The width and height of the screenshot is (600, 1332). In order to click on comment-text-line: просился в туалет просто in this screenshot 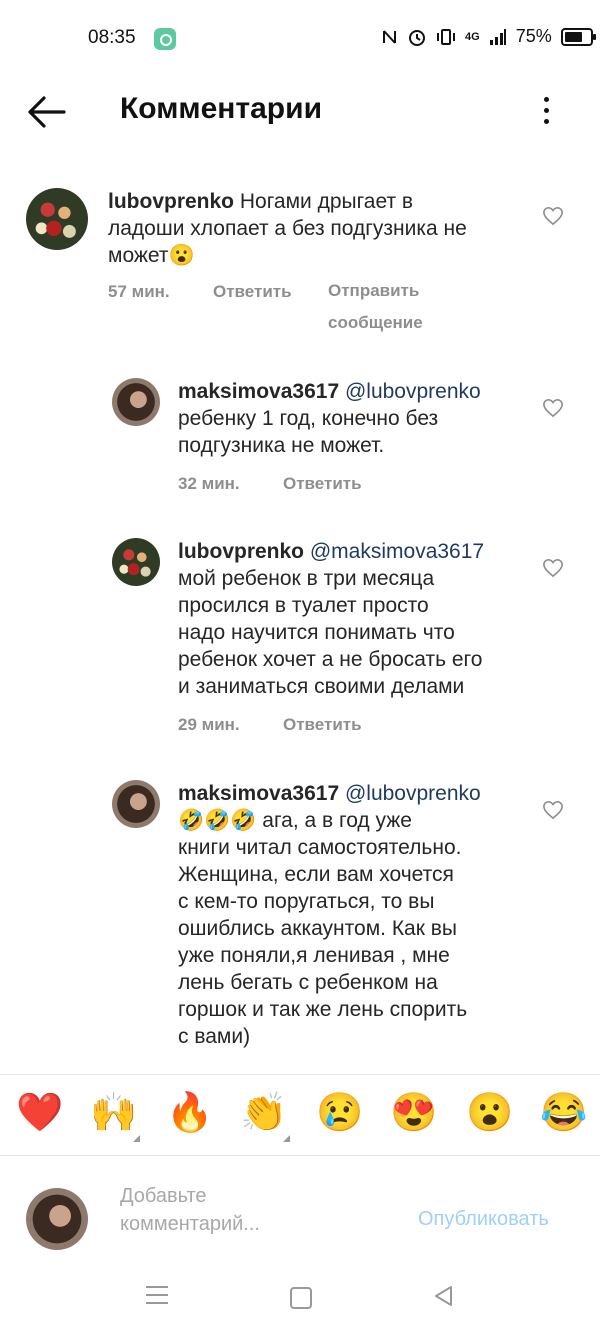, I will do `click(303, 605)`.